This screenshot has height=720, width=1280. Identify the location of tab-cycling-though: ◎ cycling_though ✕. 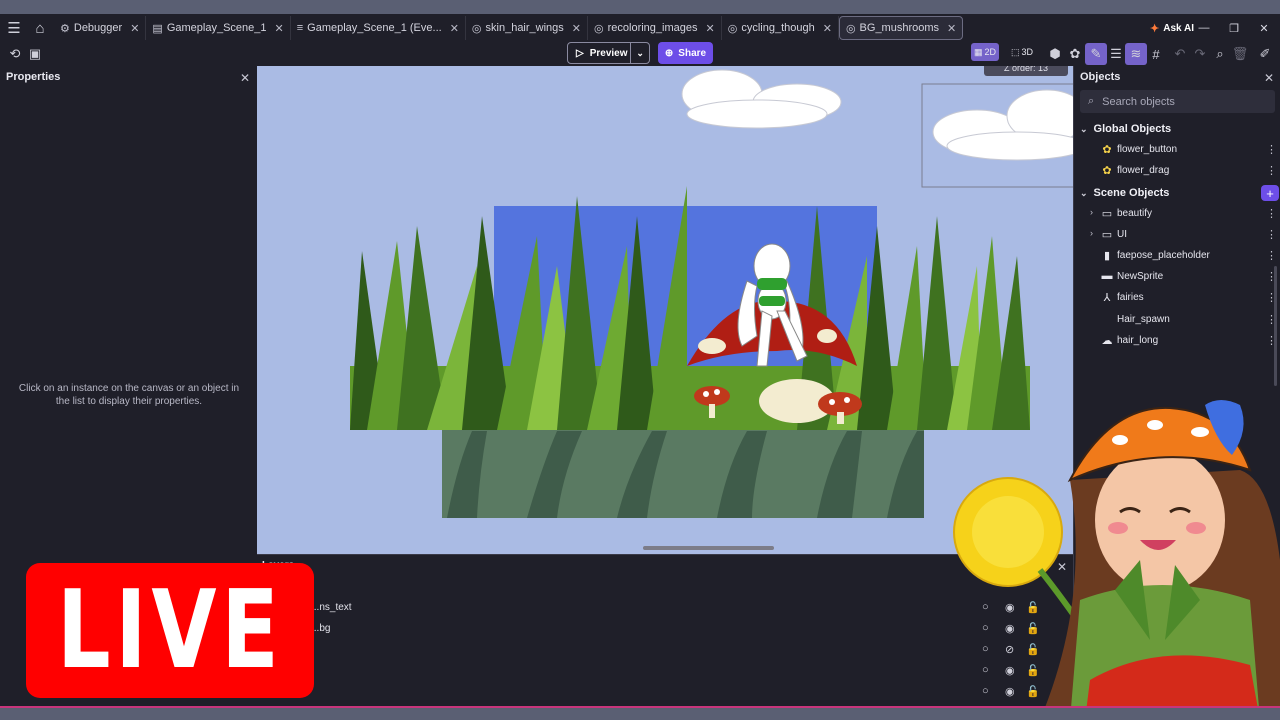
(780, 28).